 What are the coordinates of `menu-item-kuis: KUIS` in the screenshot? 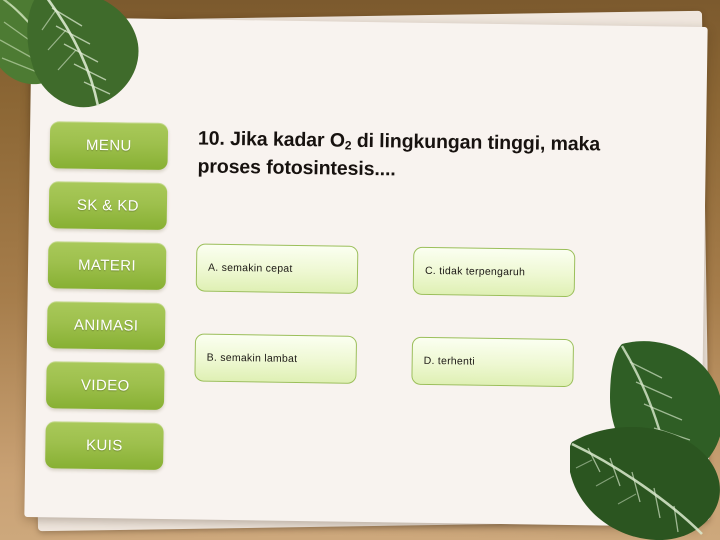 It's located at (104, 446).